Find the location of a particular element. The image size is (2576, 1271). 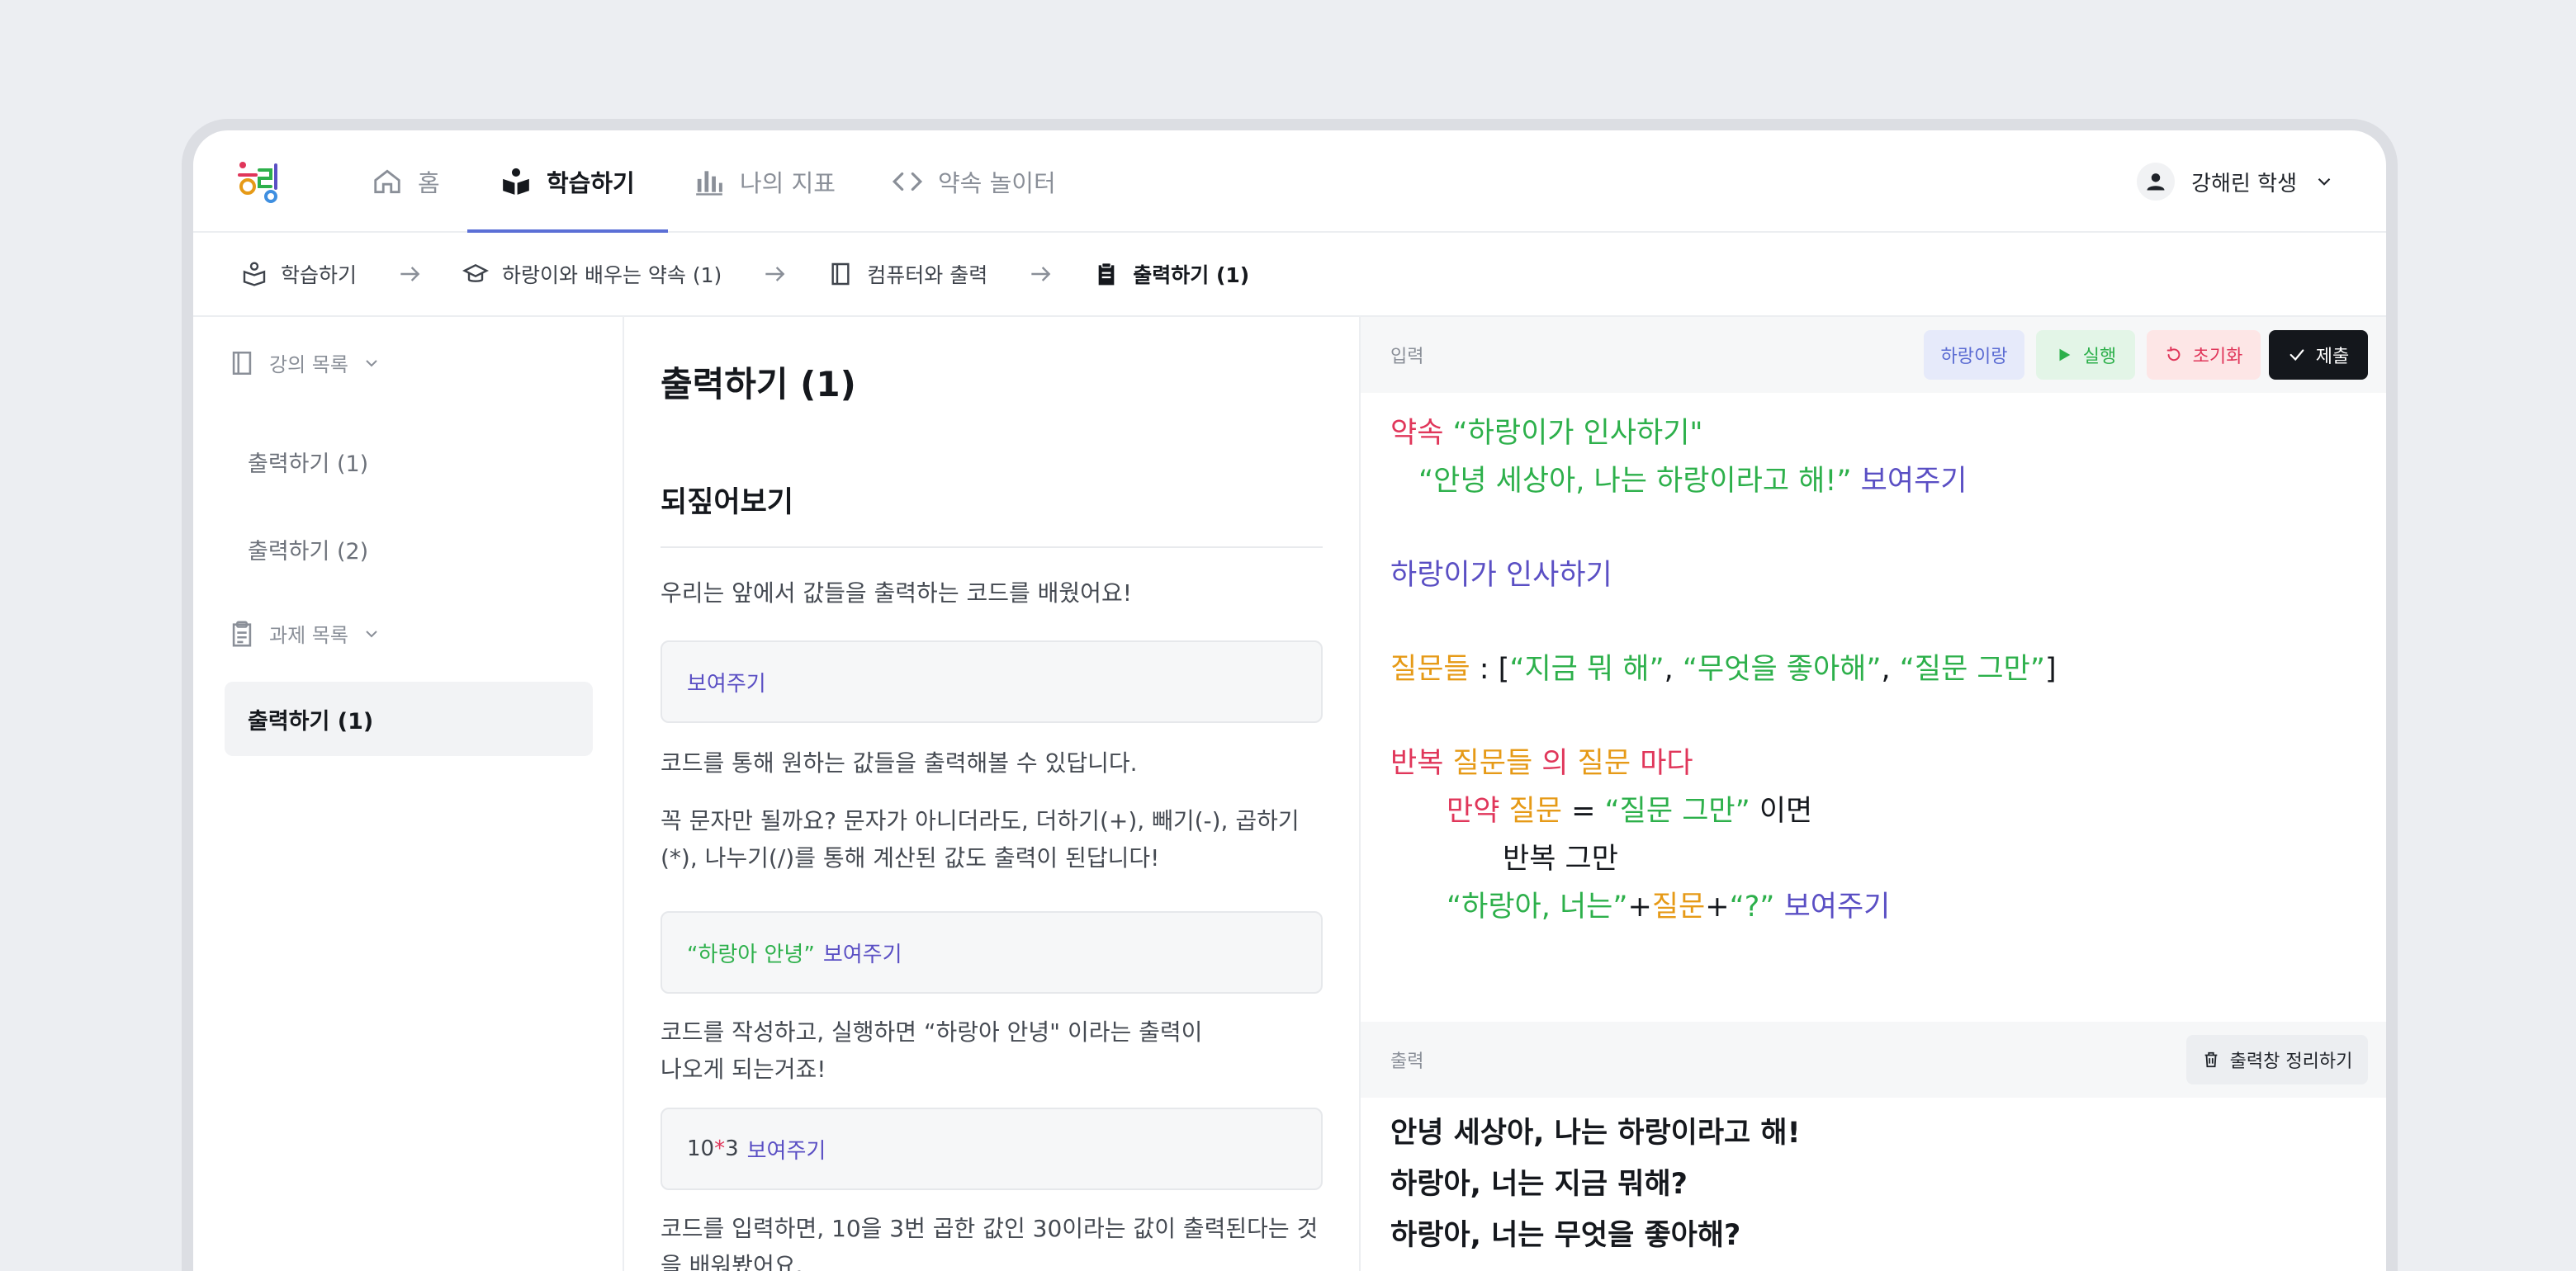

nav-playground: 약속 놀이터 is located at coordinates (974, 181).